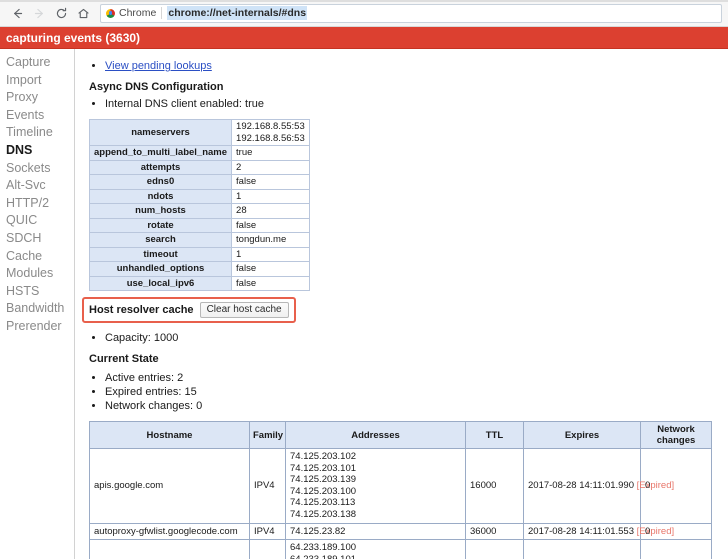 This screenshot has height=560, width=728. Describe the element at coordinates (141, 310) in the screenshot. I see `host-resolver-cache-title: Host resolver cache` at that location.